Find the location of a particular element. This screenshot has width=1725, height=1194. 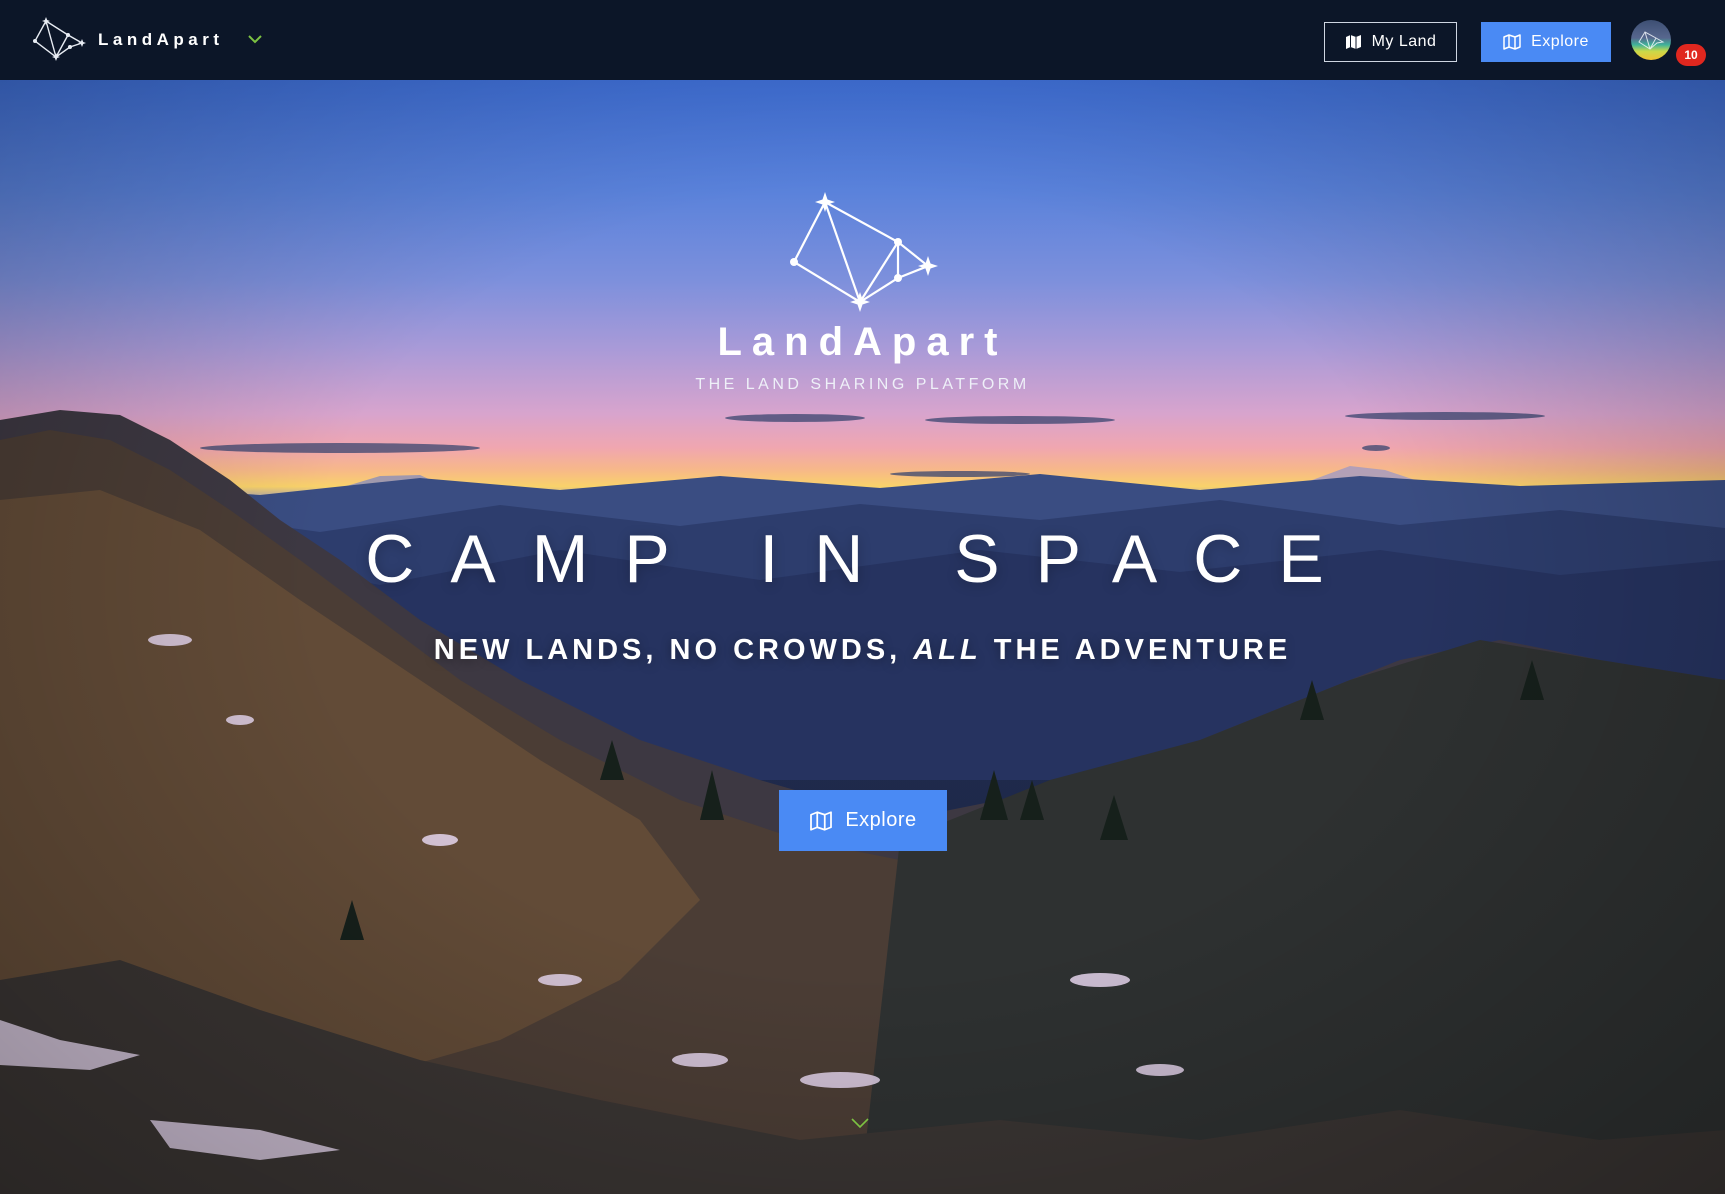

hero-sub-part1: NEW LANDS, NO CROWDS, is located at coordinates (667, 650).